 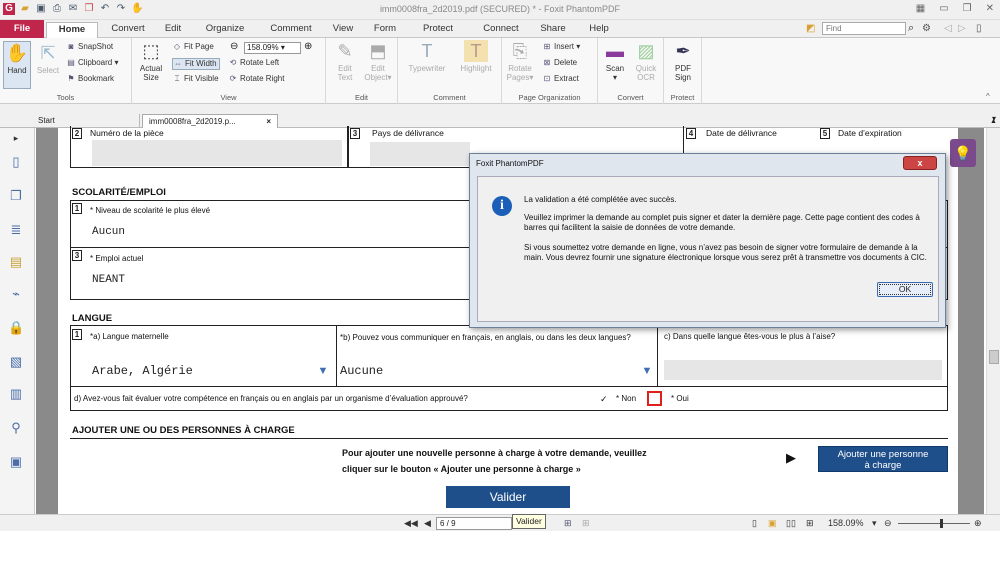 I want to click on restore-icon: ❐, so click(x=967, y=8).